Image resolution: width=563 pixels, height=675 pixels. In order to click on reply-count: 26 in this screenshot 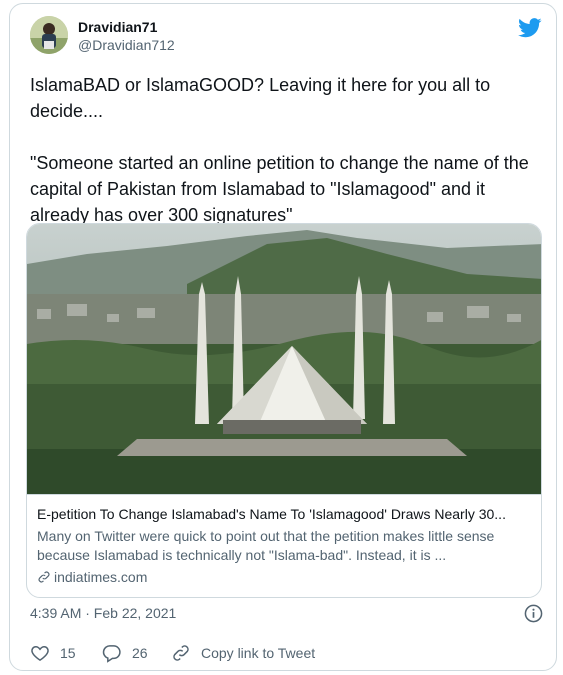, I will do `click(140, 653)`.